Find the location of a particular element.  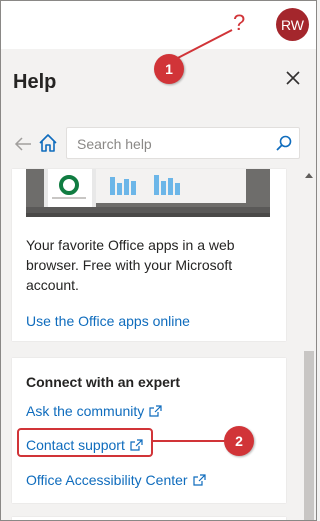

ask-community-link: Ask the community is located at coordinates (94, 411).